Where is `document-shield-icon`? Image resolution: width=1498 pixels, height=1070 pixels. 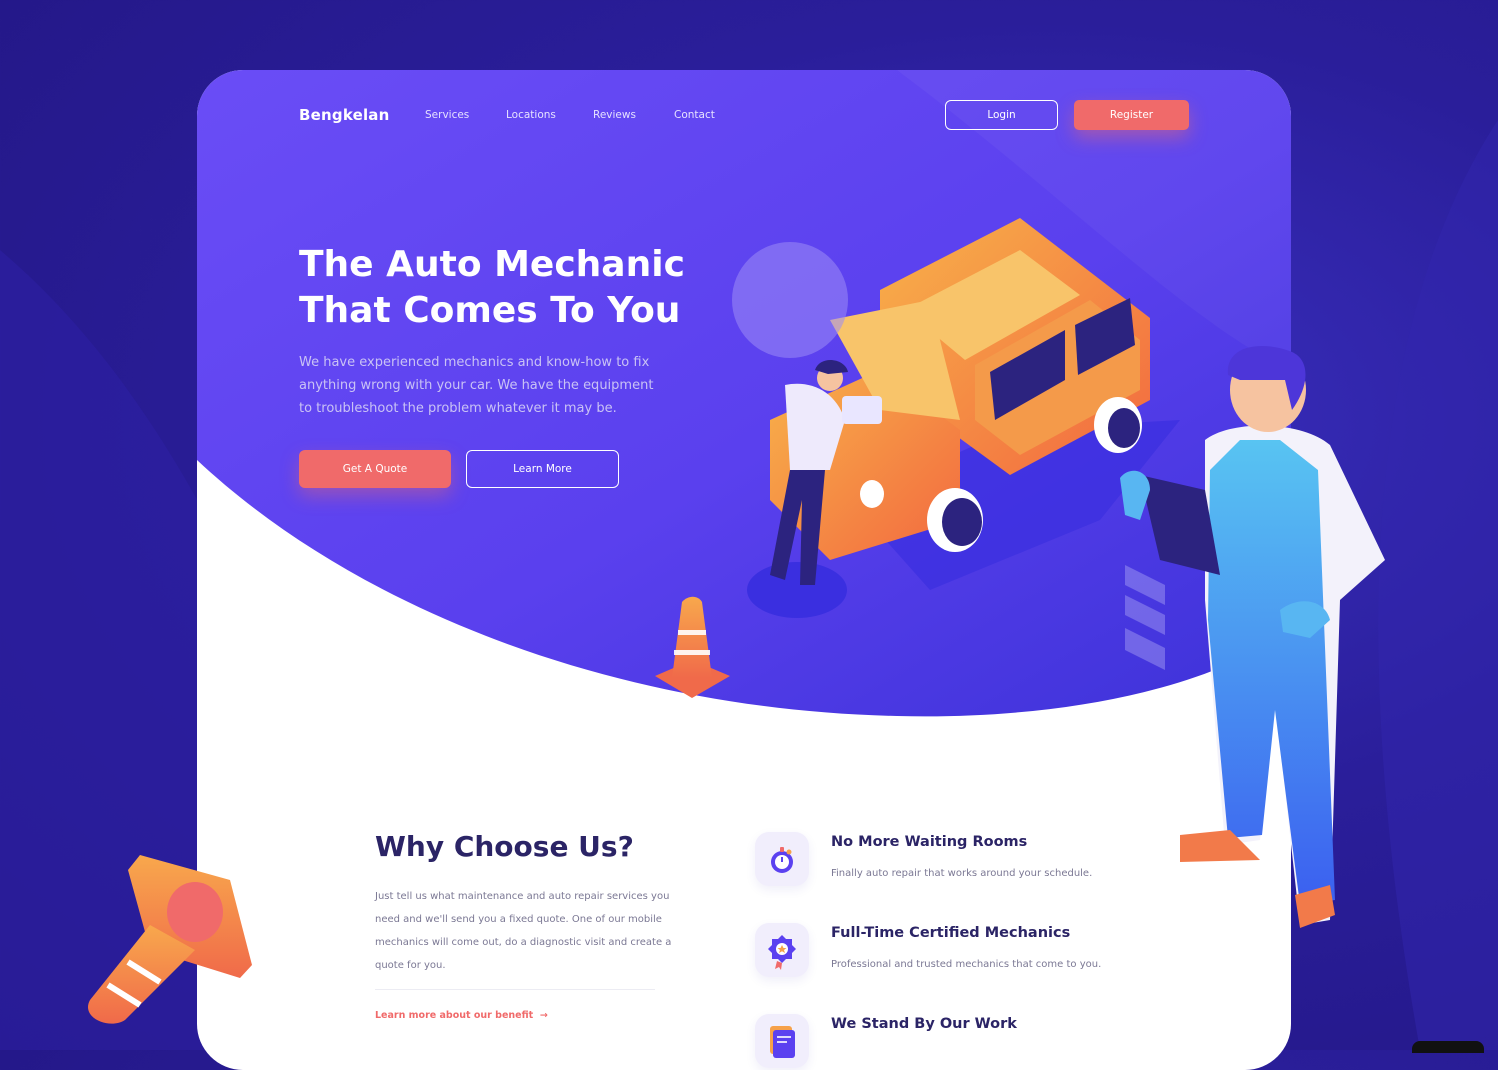
document-shield-icon is located at coordinates (782, 1041).